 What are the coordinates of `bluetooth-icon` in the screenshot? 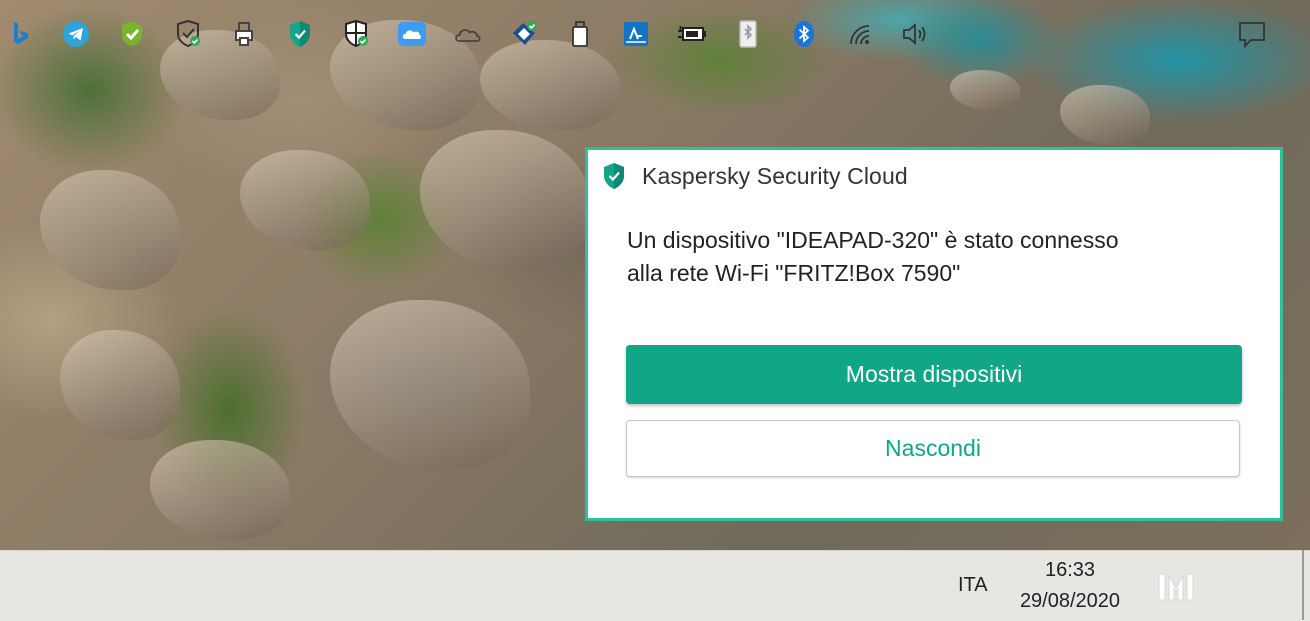 It's located at (804, 34).